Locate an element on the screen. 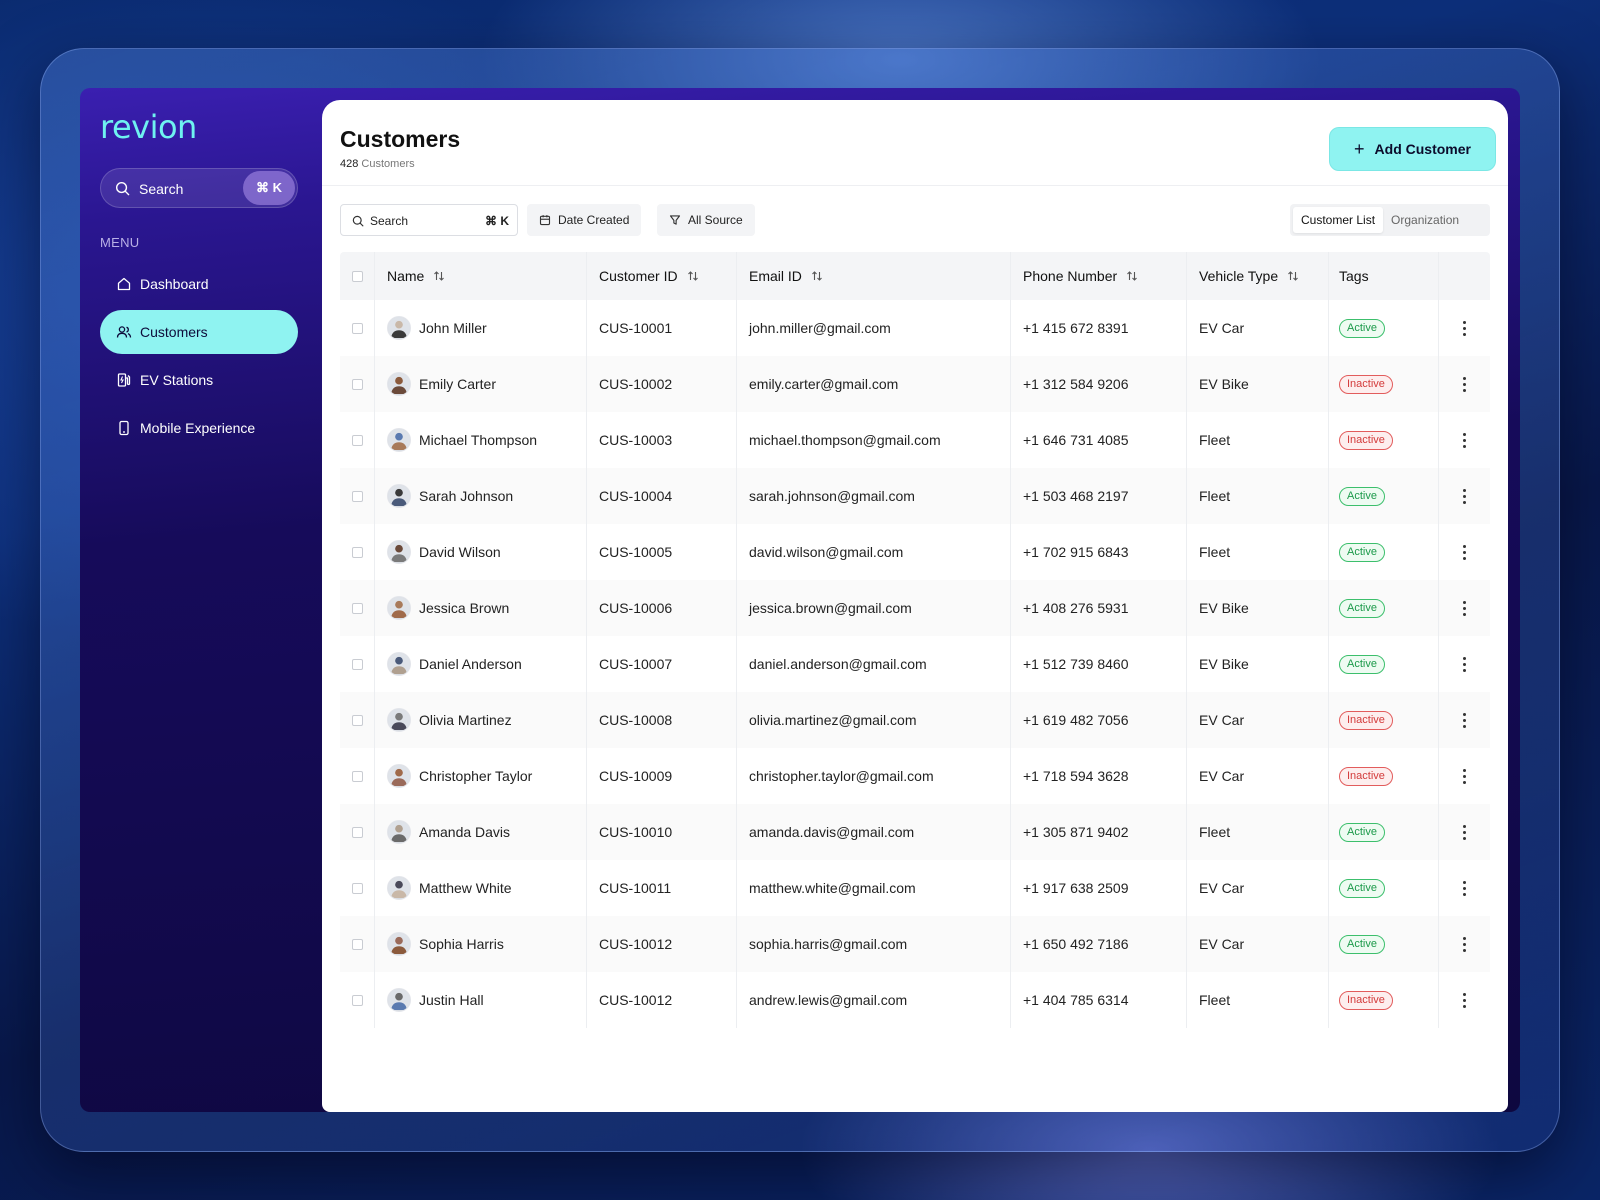  column-header-customer-id: Customer ID is located at coordinates (662, 276).